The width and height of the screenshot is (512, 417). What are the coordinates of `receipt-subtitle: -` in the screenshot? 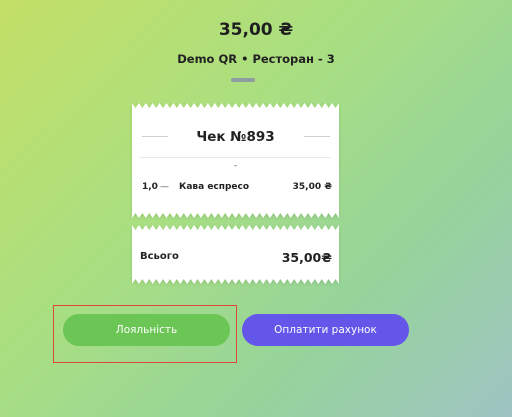 It's located at (235, 166).